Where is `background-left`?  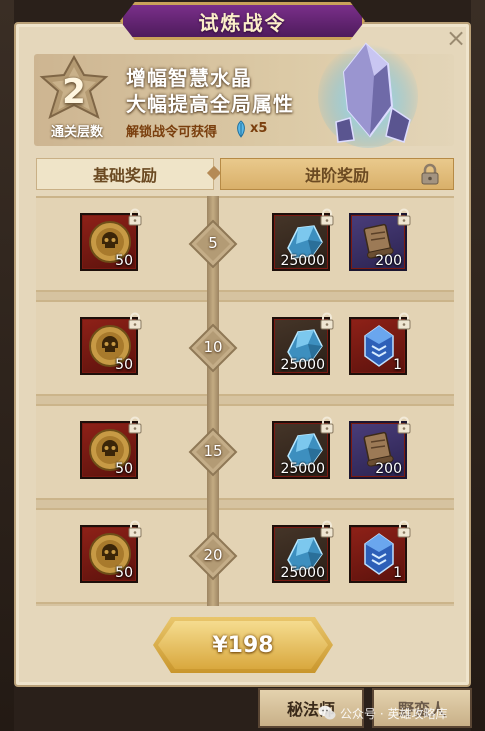 background-left is located at coordinates (7, 365).